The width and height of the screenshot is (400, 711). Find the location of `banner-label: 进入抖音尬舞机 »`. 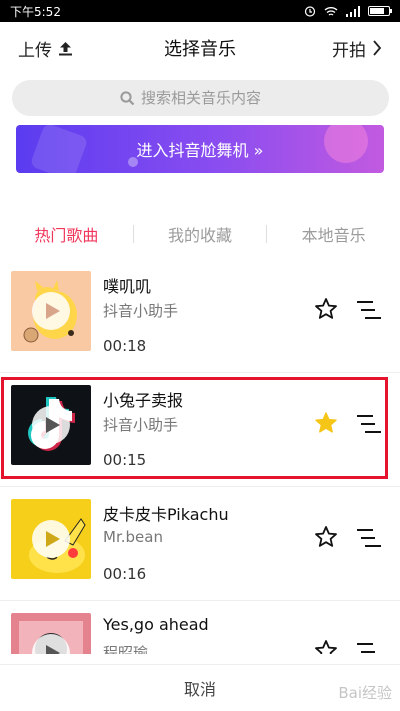

banner-label: 进入抖音尬舞机 » is located at coordinates (200, 150).